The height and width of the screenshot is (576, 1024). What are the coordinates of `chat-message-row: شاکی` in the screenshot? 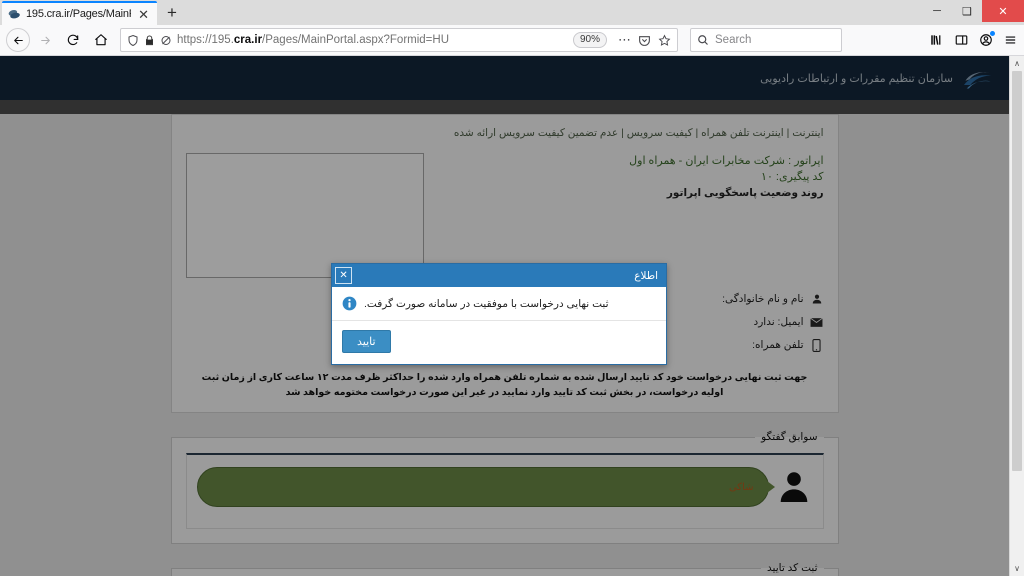 It's located at (504, 487).